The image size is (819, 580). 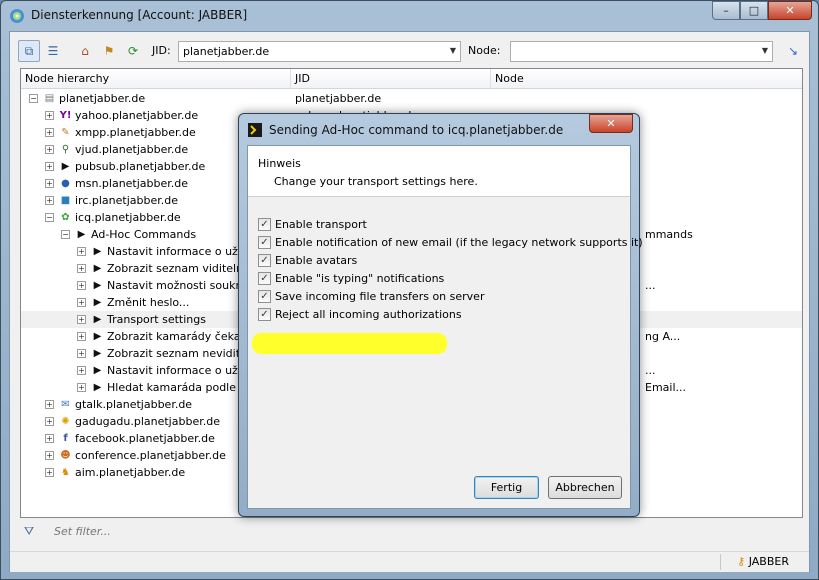 I want to click on hint-title: Hinweis, so click(x=279, y=163).